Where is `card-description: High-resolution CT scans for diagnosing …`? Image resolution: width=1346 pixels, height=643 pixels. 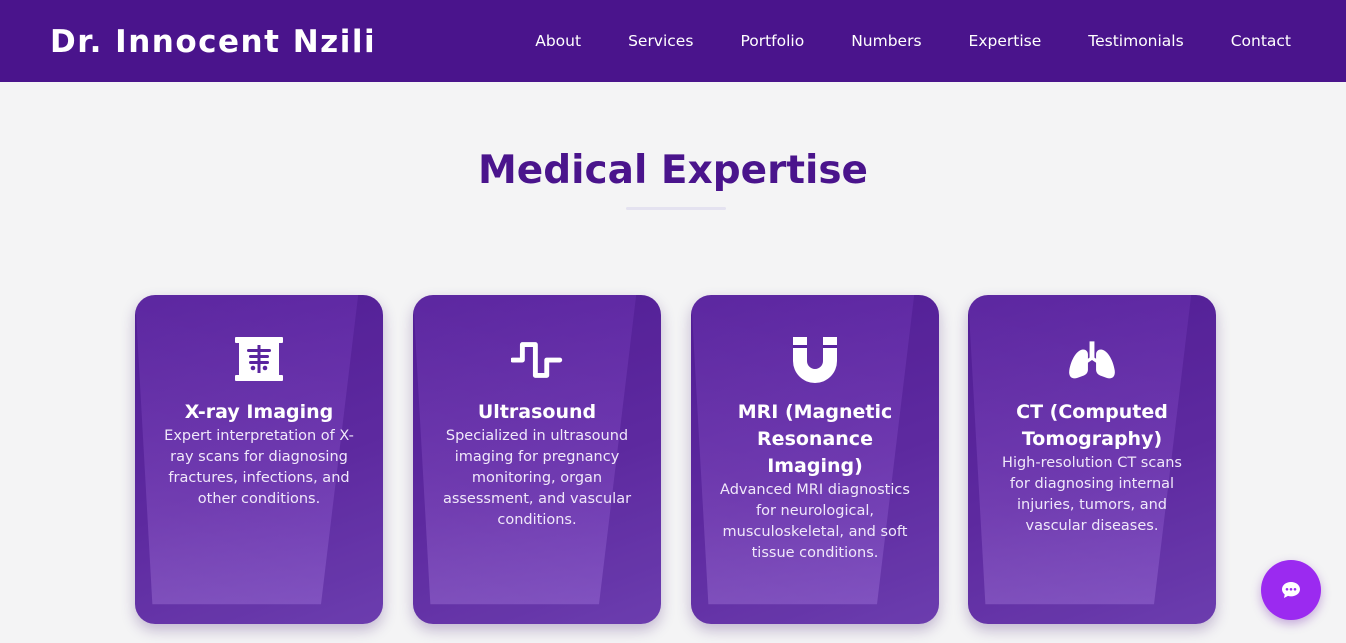
card-description: High-resolution CT scans for diagnosing … is located at coordinates (1092, 494).